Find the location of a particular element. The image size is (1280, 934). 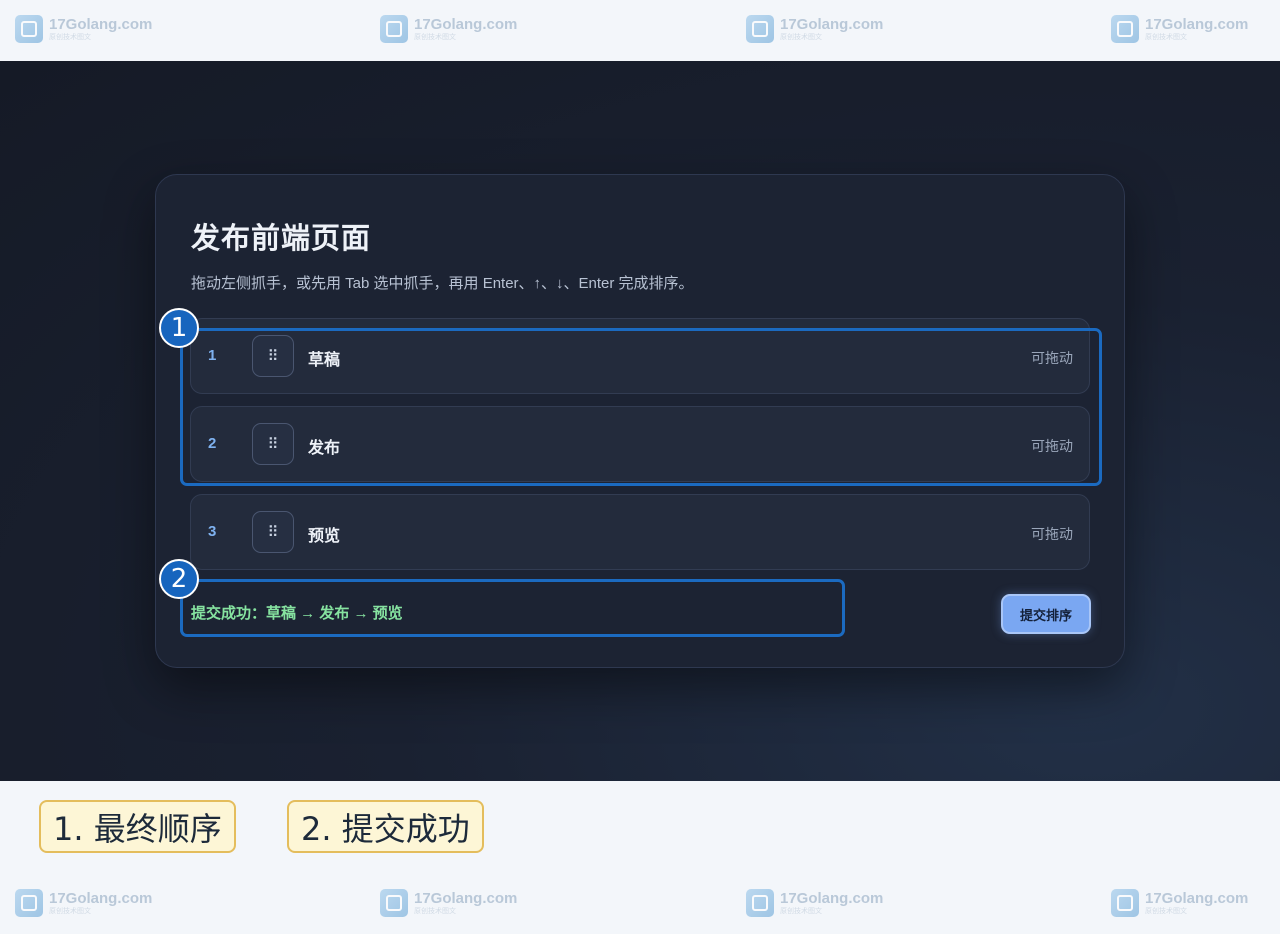

legend-submit-success: 2. 提交成功 is located at coordinates (385, 826).